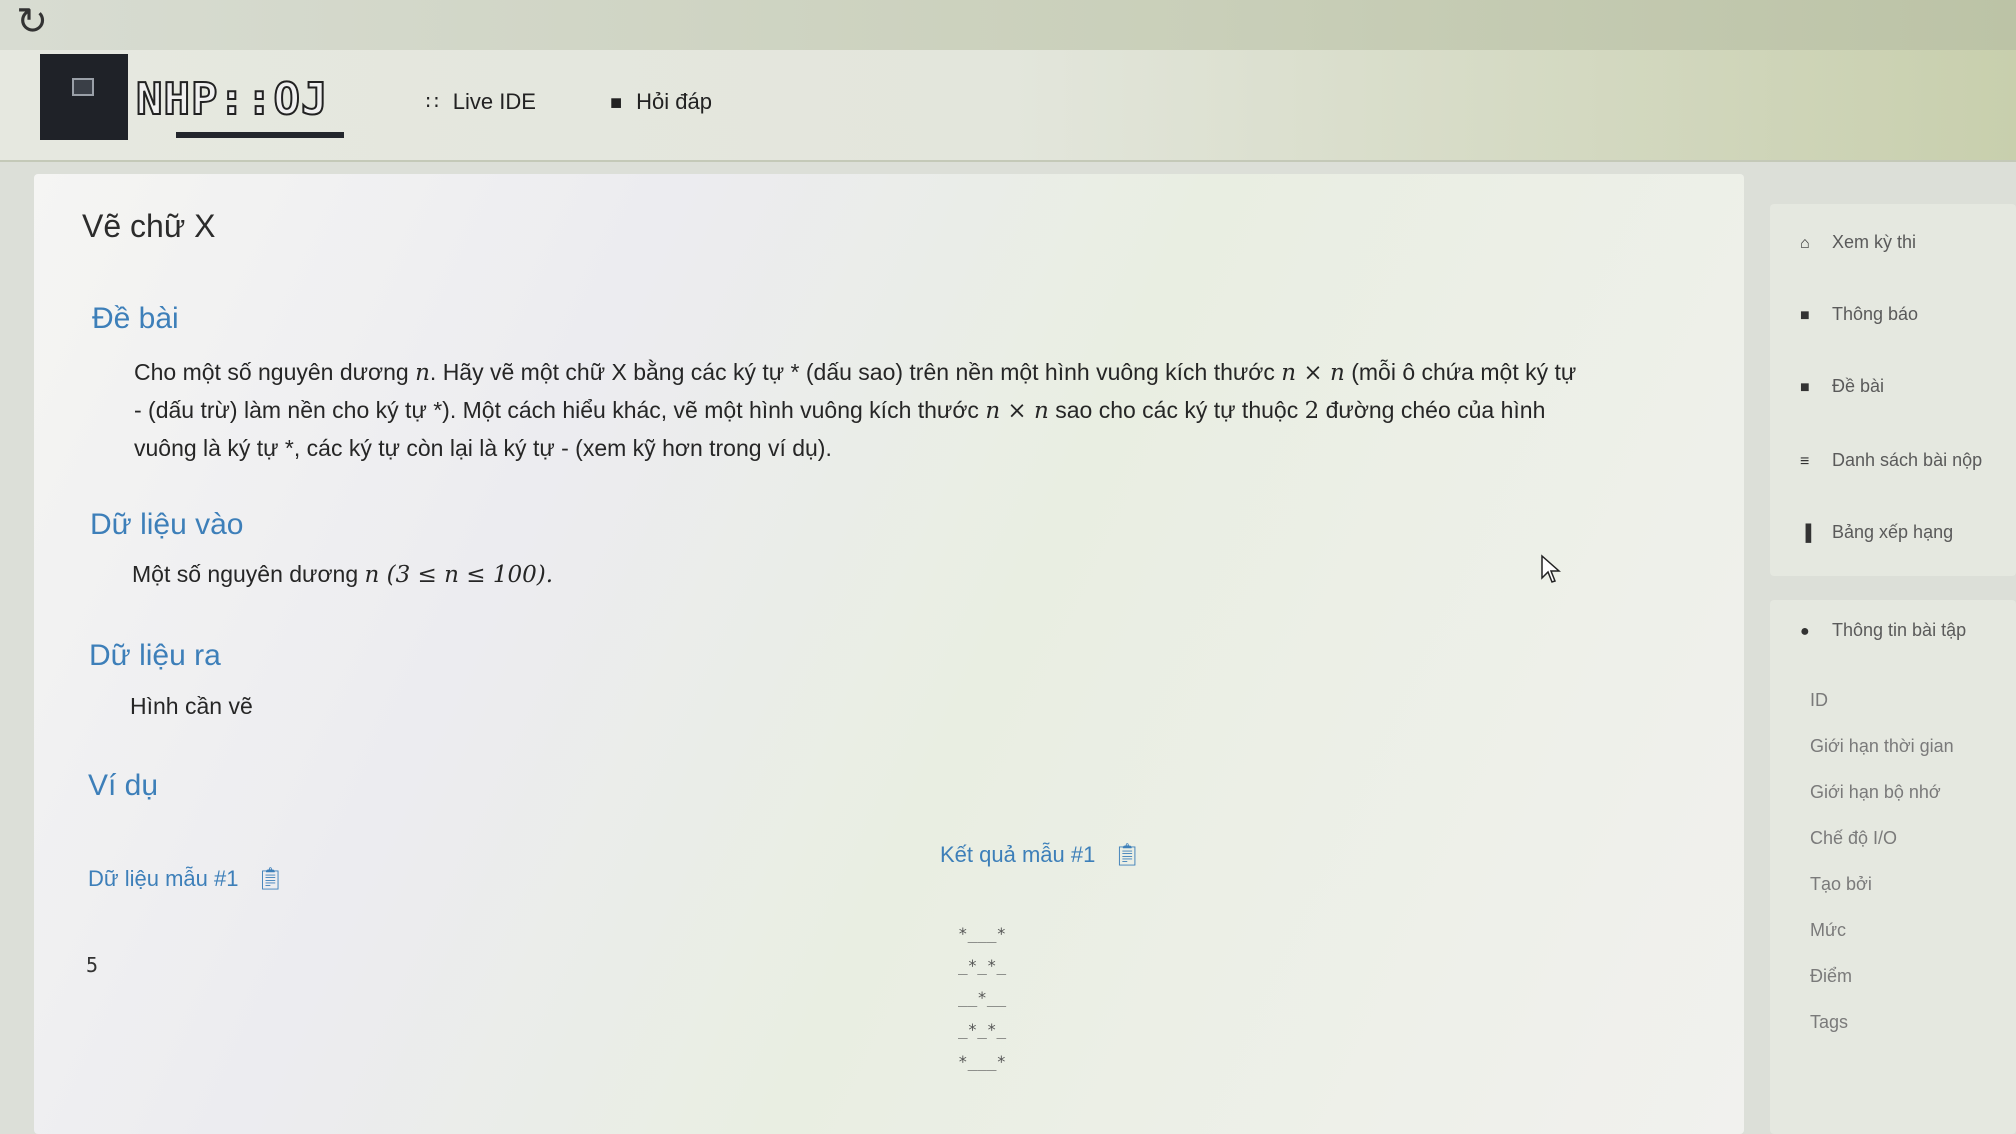 Image resolution: width=2016 pixels, height=1134 pixels. What do you see at coordinates (1819, 700) in the screenshot?
I see `info-field-id: ID` at bounding box center [1819, 700].